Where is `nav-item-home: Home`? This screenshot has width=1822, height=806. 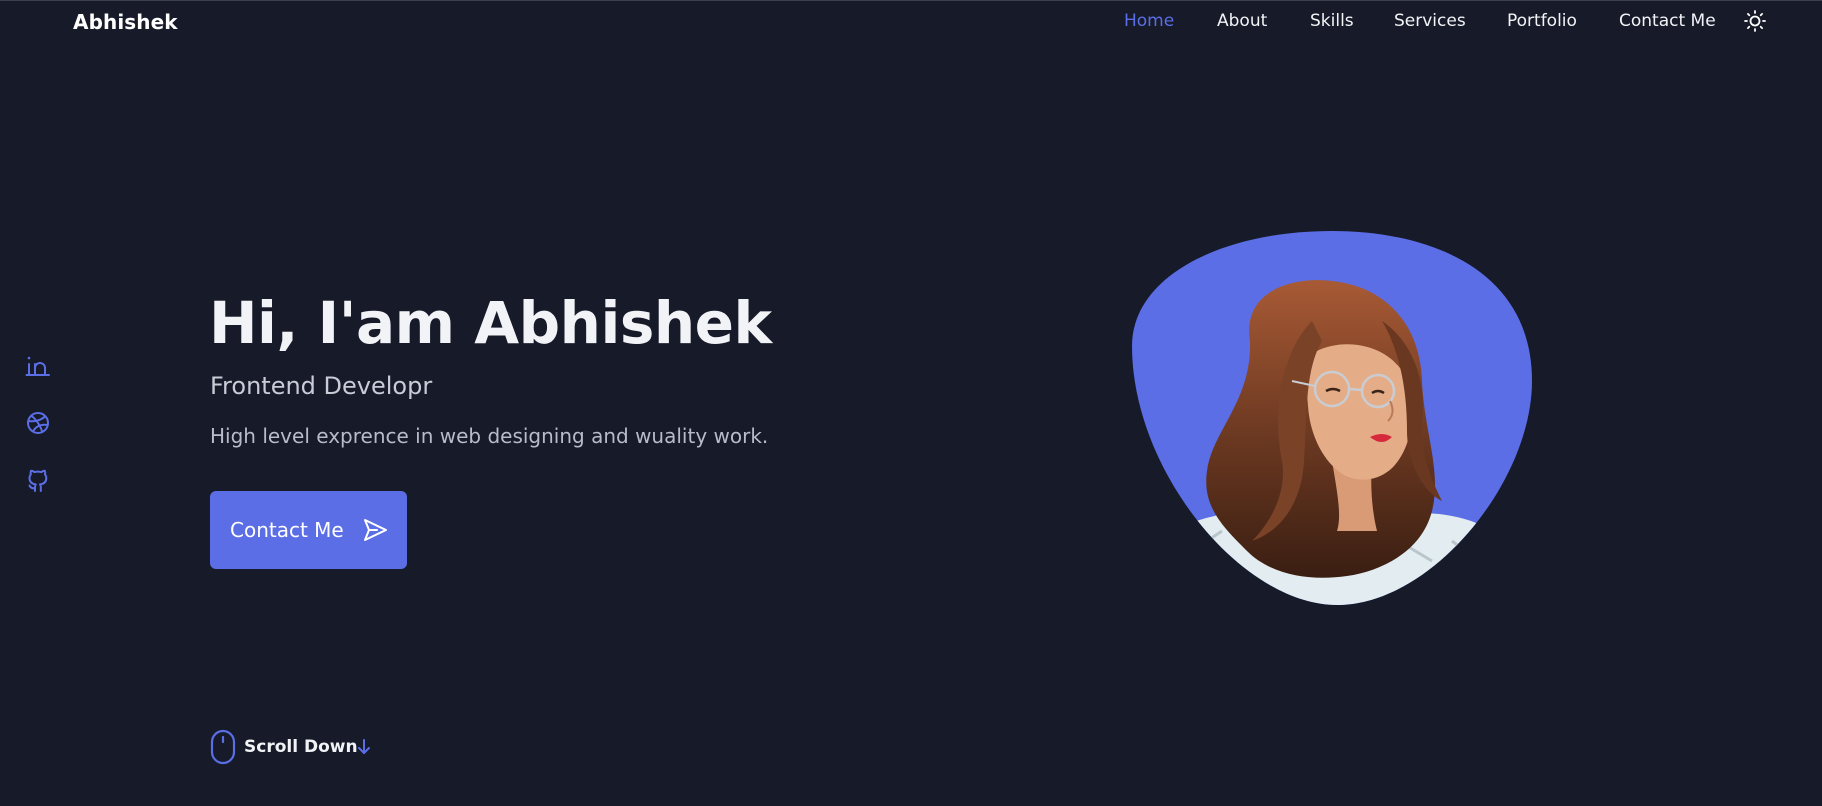
nav-item-home: Home is located at coordinates (1149, 21).